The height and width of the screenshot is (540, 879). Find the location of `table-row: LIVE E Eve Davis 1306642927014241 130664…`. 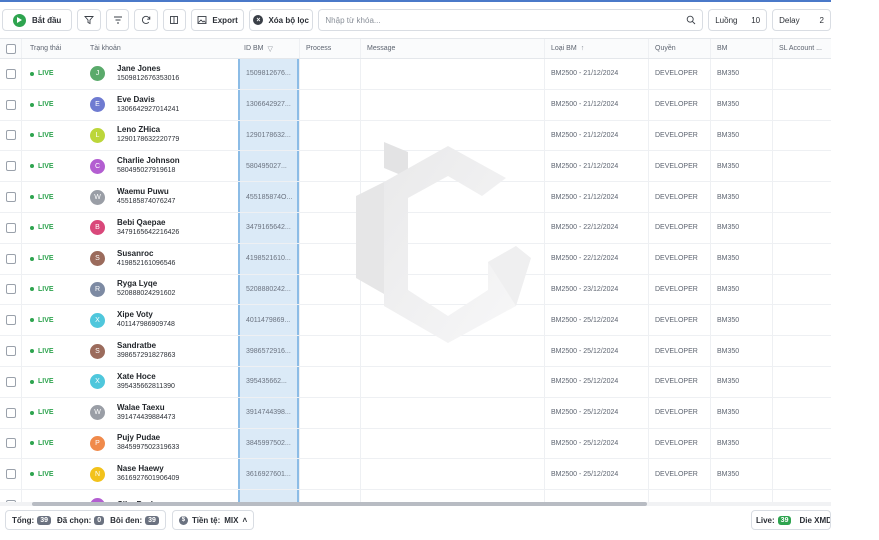

table-row: LIVE E Eve Davis 1306642927014241 130664… is located at coordinates (415, 105).